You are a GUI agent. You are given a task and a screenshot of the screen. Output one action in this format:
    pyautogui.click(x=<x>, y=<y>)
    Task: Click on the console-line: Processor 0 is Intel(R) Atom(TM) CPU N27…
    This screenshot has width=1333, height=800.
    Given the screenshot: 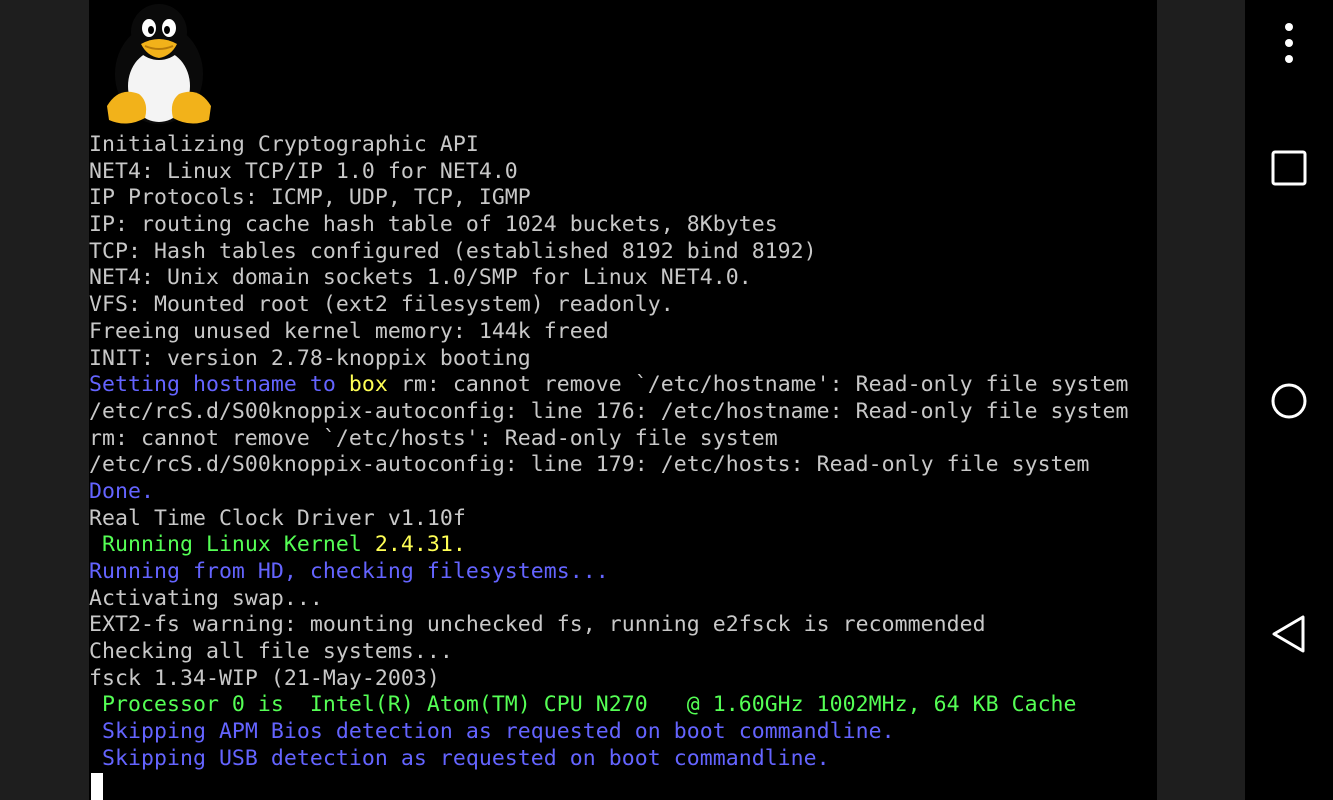 What is the action you would take?
    pyautogui.click(x=623, y=705)
    